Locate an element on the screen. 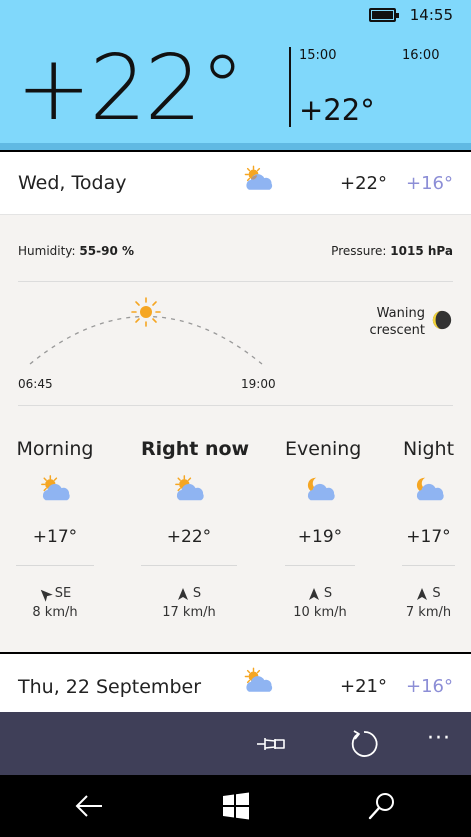 The width and height of the screenshot is (471, 837). hour-divider is located at coordinates (290, 87).